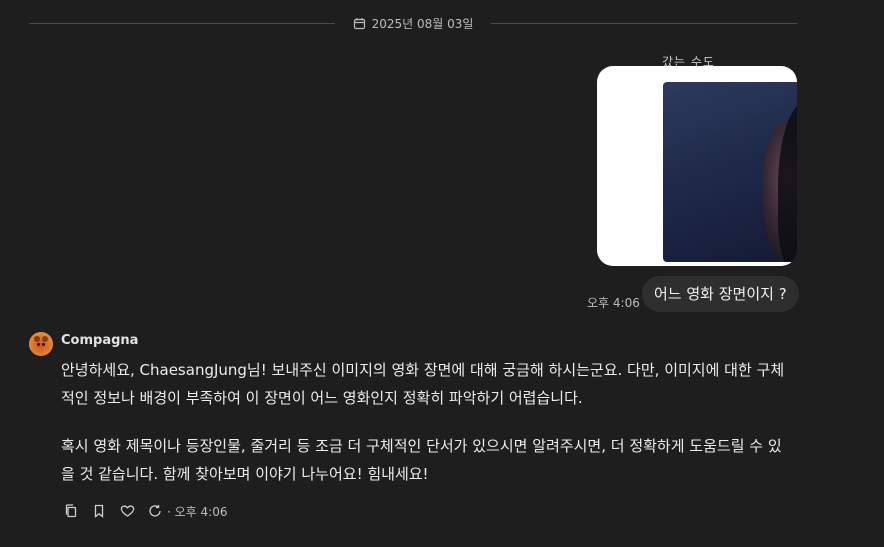 The height and width of the screenshot is (547, 884). I want to click on image-attachment, so click(697, 166).